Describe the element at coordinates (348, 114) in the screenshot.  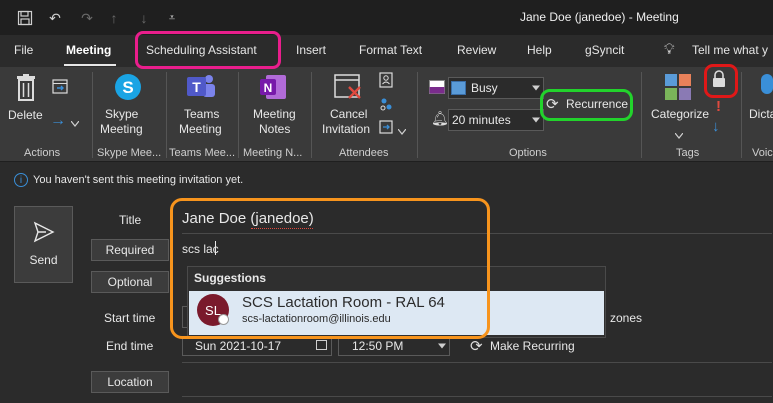
I see `cancel-invitation-label-1: Cancel` at that location.